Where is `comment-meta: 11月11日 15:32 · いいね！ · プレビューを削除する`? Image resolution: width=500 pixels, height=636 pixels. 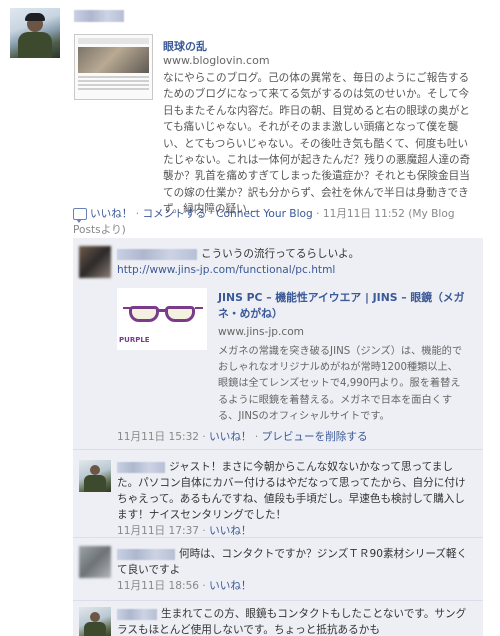
comment-meta: 11月11日 15:32 · いいね！ · プレビューを削除する is located at coordinates (242, 437).